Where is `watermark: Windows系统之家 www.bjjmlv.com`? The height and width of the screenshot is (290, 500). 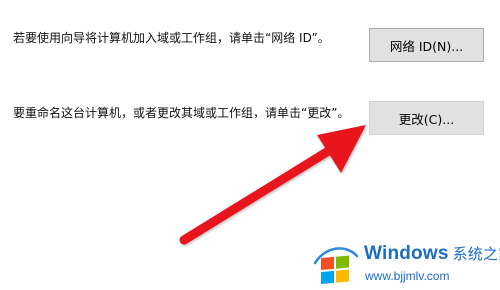 watermark: Windows系统之家 www.bjjmlv.com is located at coordinates (404, 263).